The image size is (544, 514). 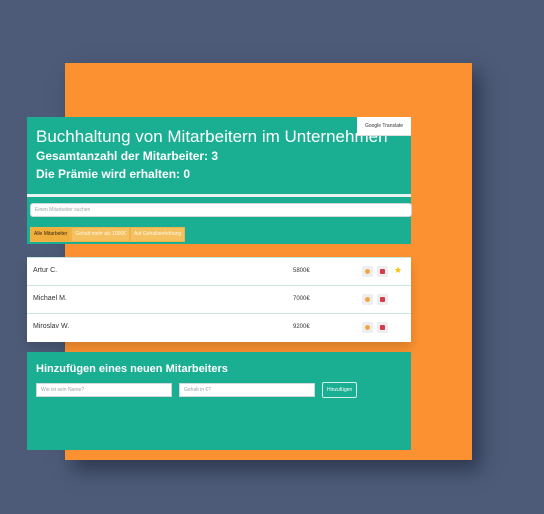 What do you see at coordinates (301, 271) in the screenshot?
I see `employee-salary: 5800€` at bounding box center [301, 271].